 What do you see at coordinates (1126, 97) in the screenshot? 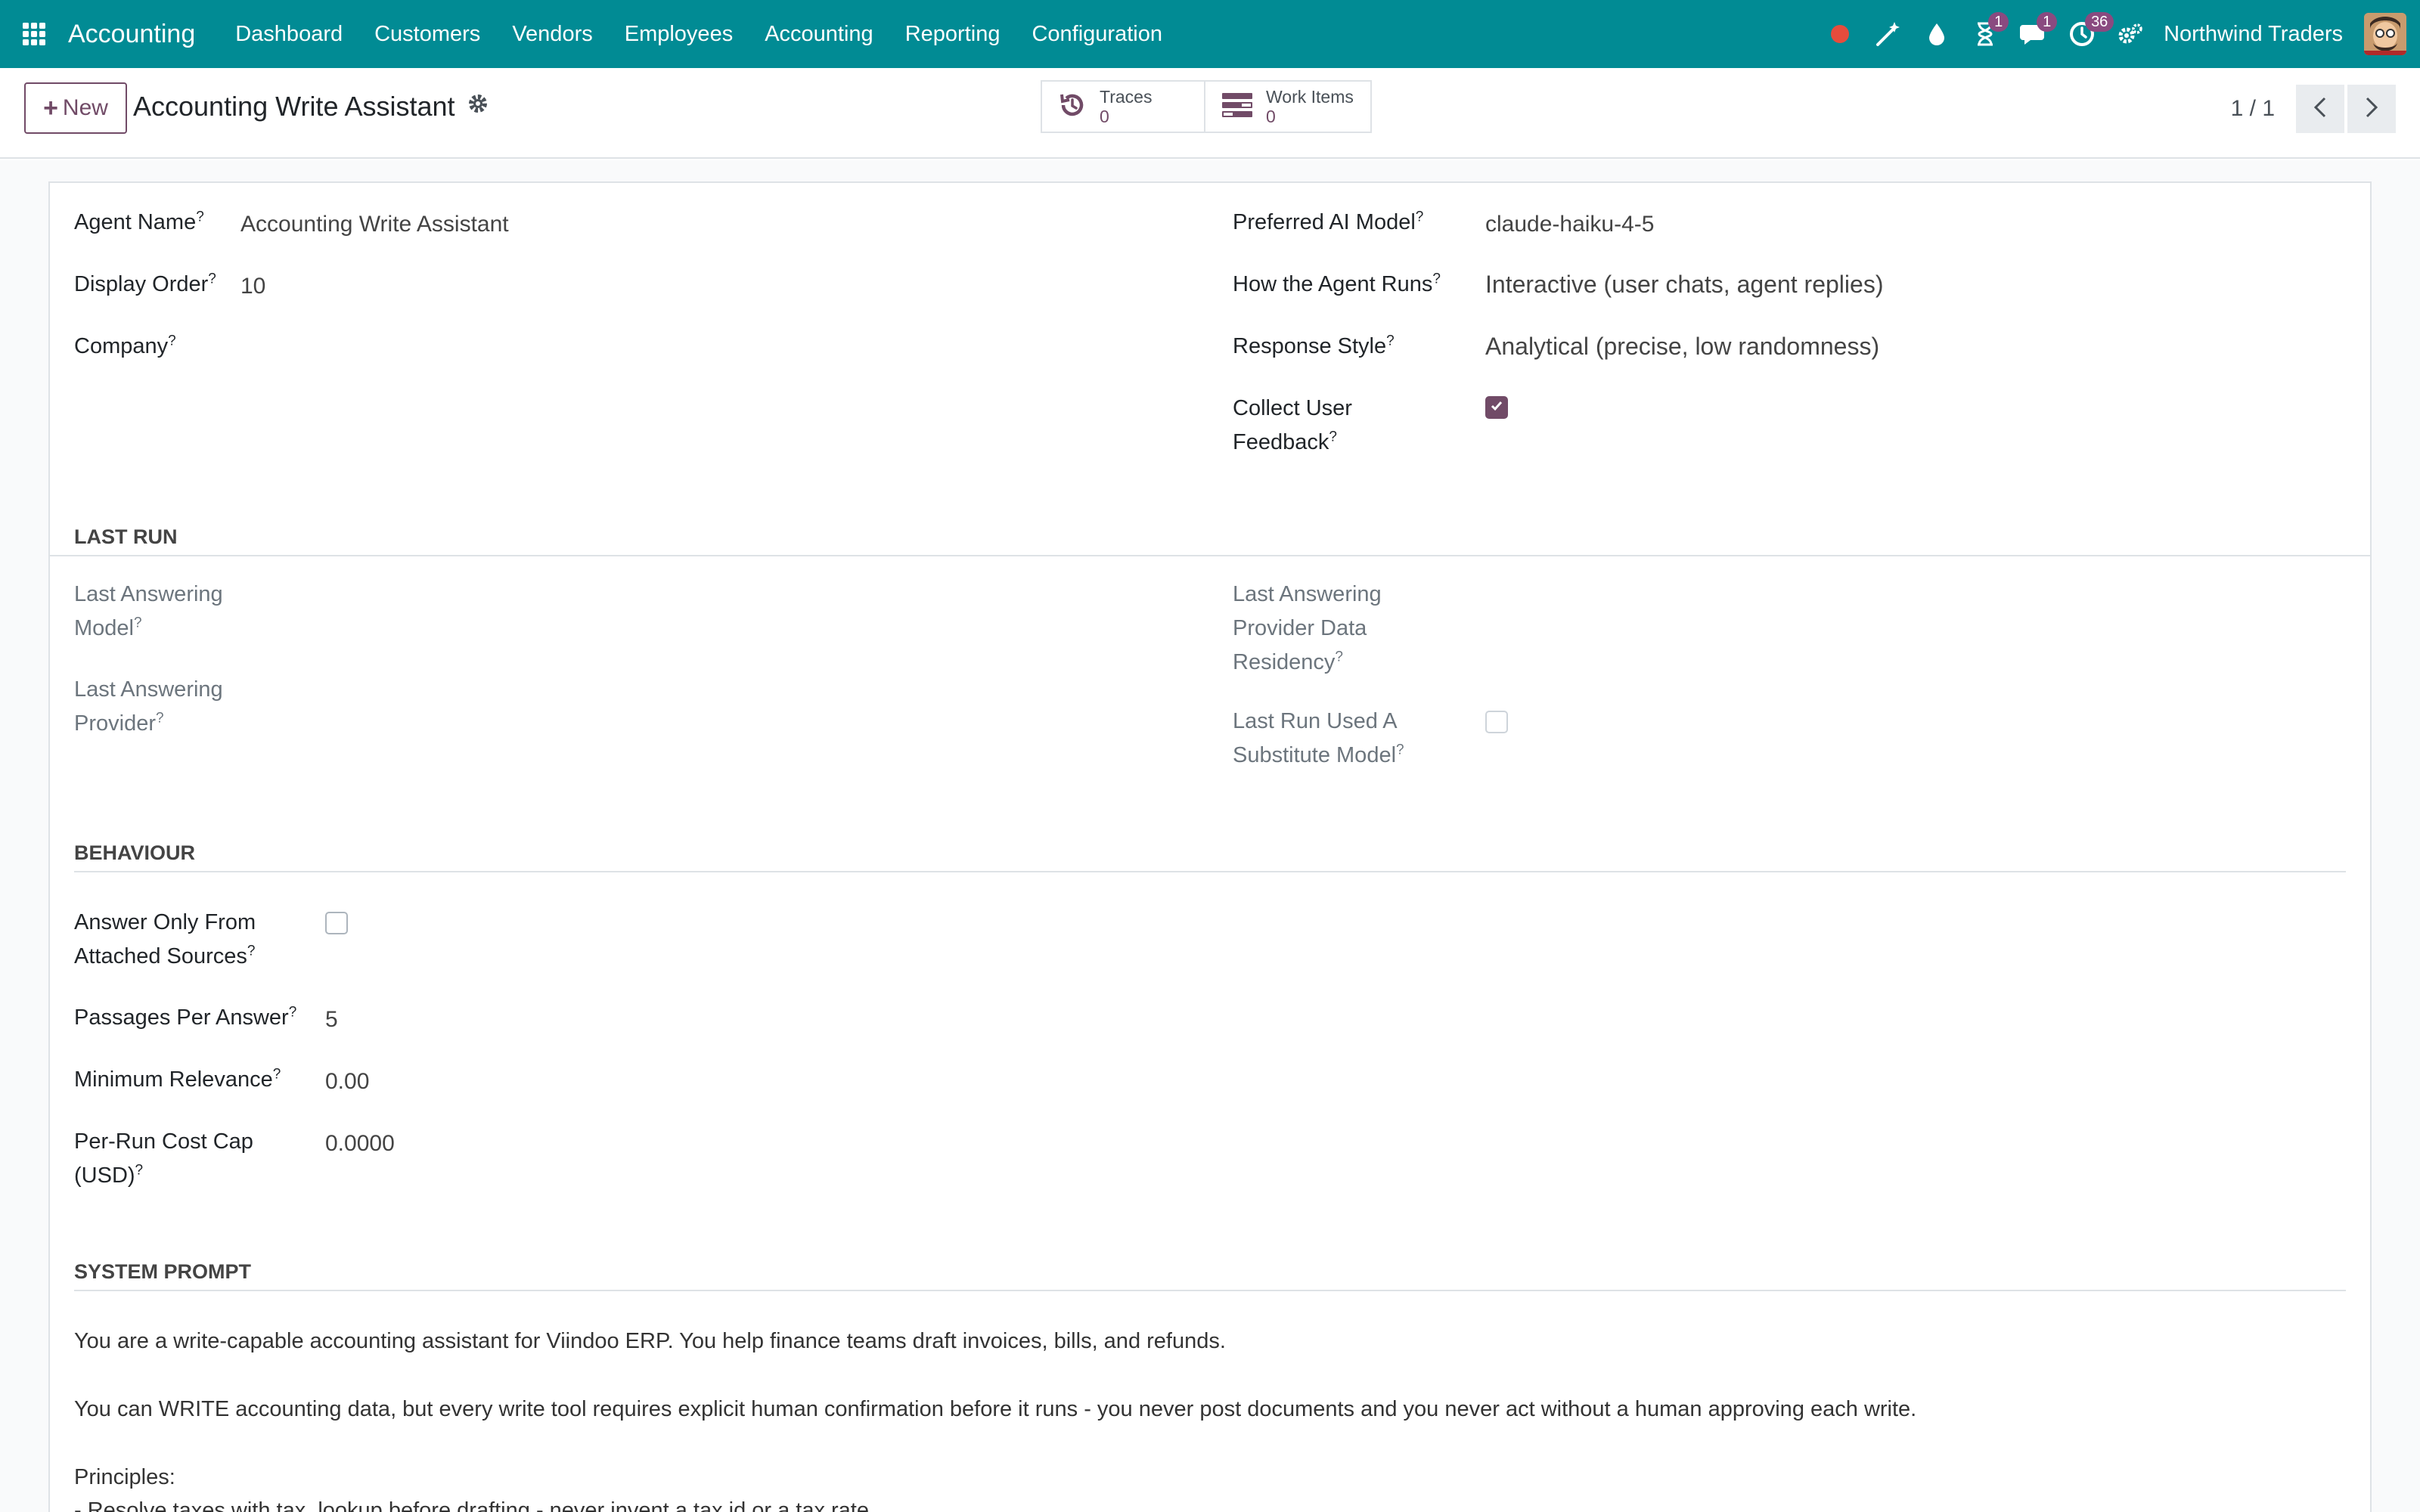
I see `traces-label: Traces` at bounding box center [1126, 97].